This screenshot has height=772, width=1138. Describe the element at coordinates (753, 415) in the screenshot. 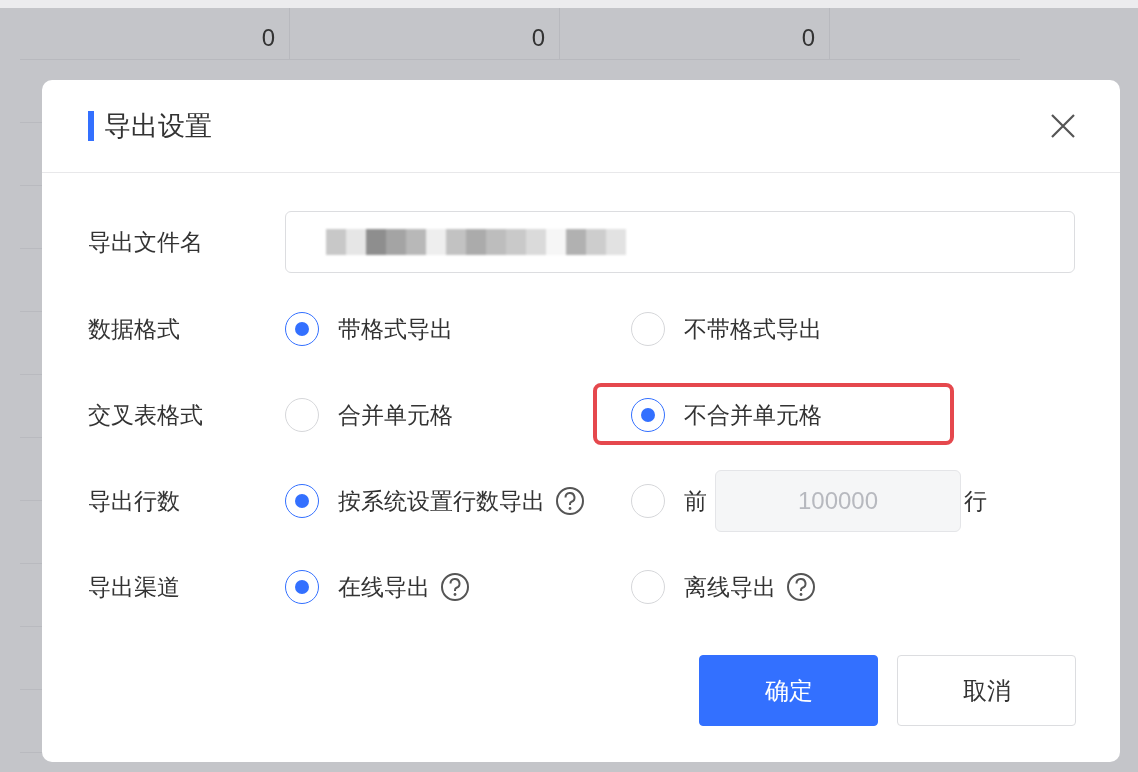

I see `option-label: 不合并单元格` at that location.